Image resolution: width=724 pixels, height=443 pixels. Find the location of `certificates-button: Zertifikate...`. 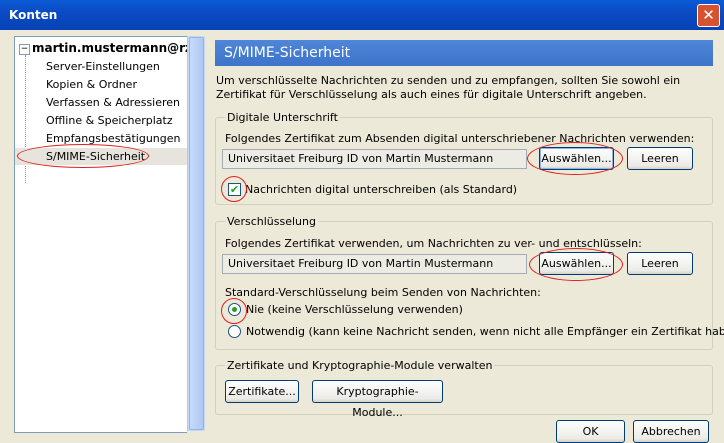

certificates-button: Zertifikate... is located at coordinates (262, 391).